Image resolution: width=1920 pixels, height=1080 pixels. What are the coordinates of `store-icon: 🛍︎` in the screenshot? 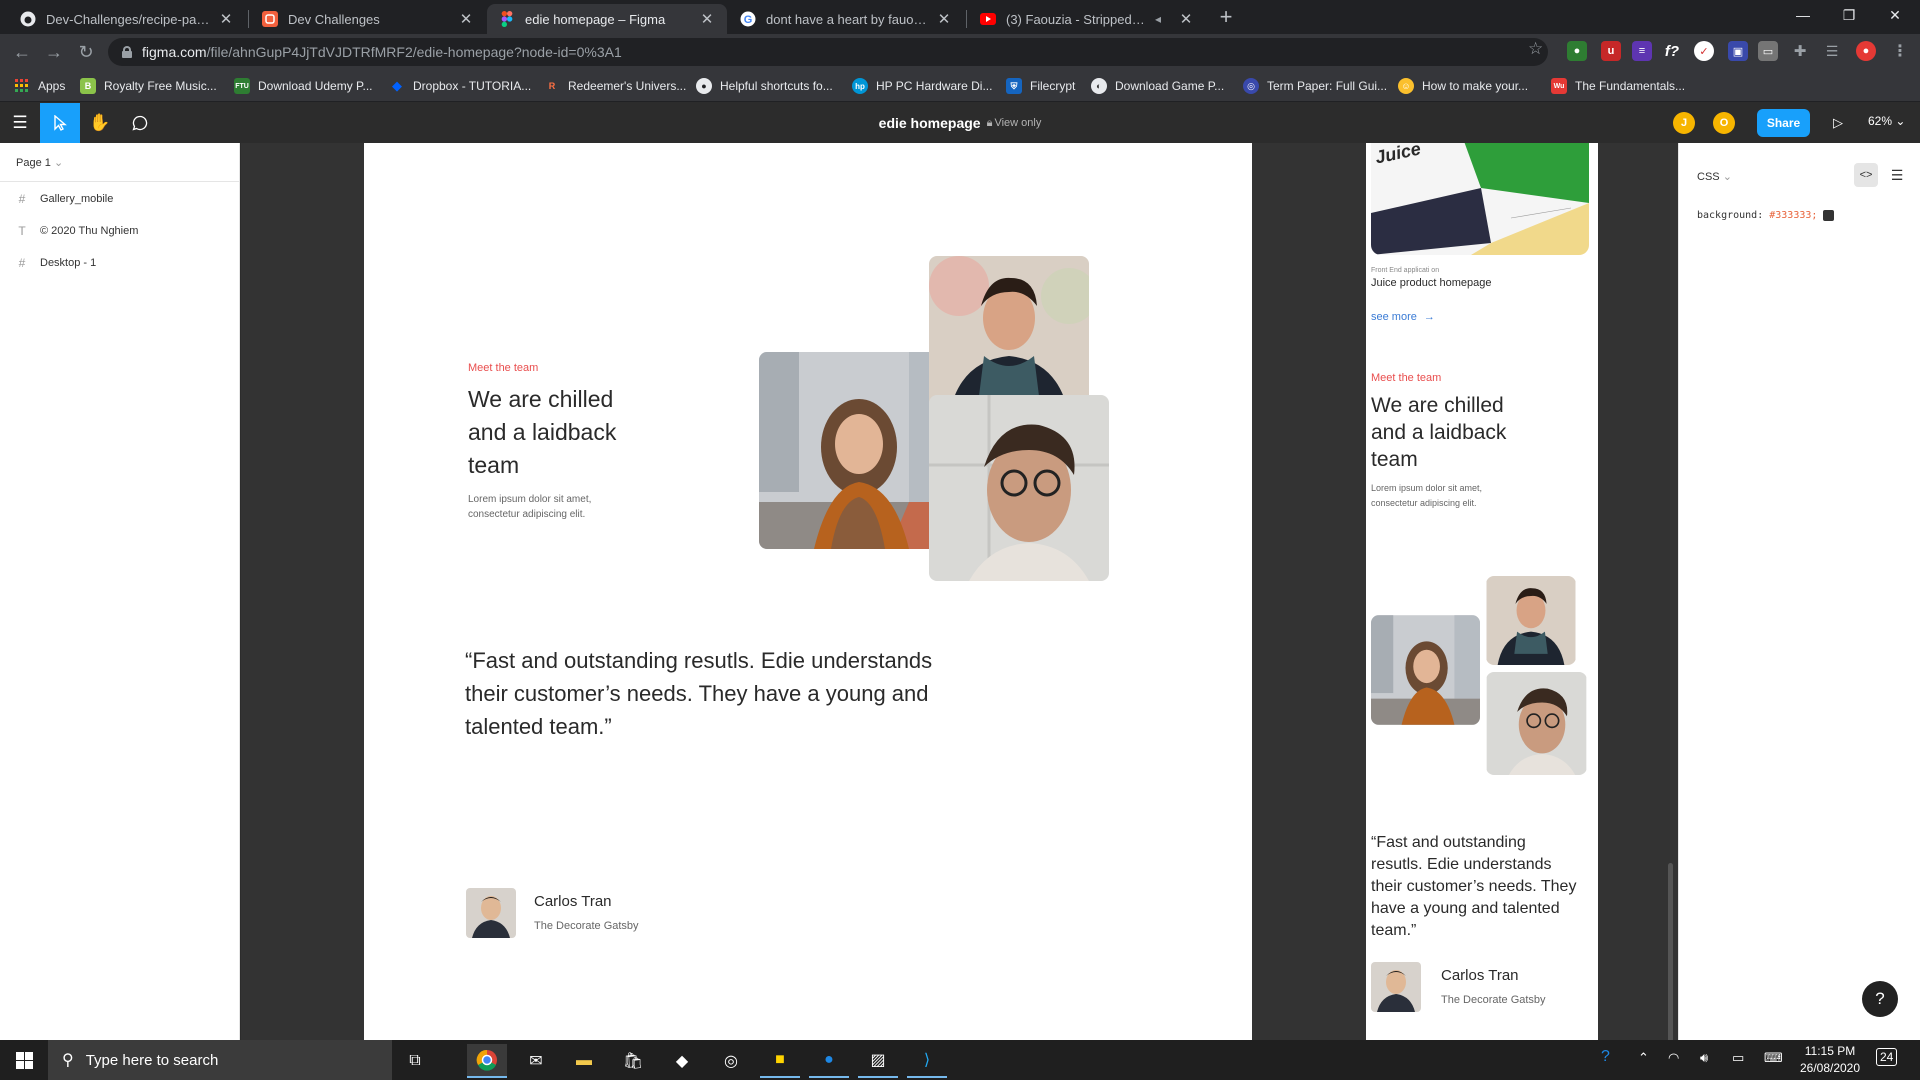 It's located at (633, 1061).